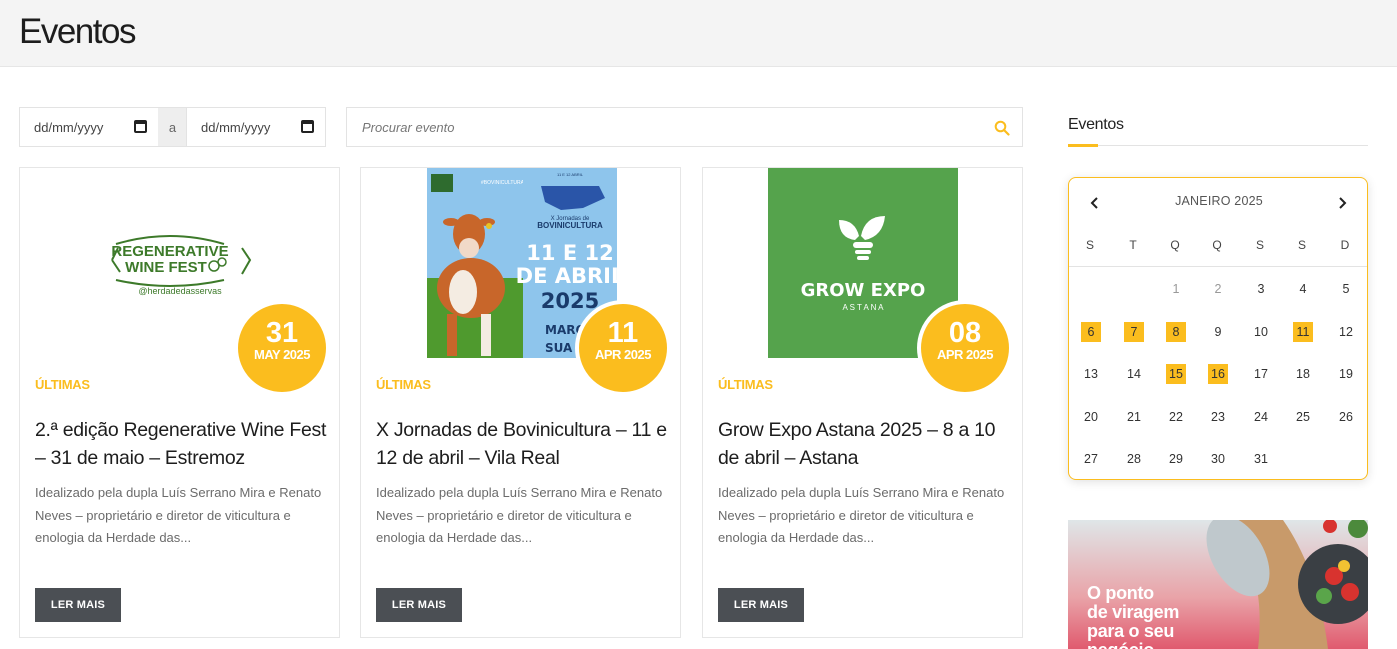 This screenshot has width=1397, height=649. I want to click on calendar-day: 3, so click(1261, 289).